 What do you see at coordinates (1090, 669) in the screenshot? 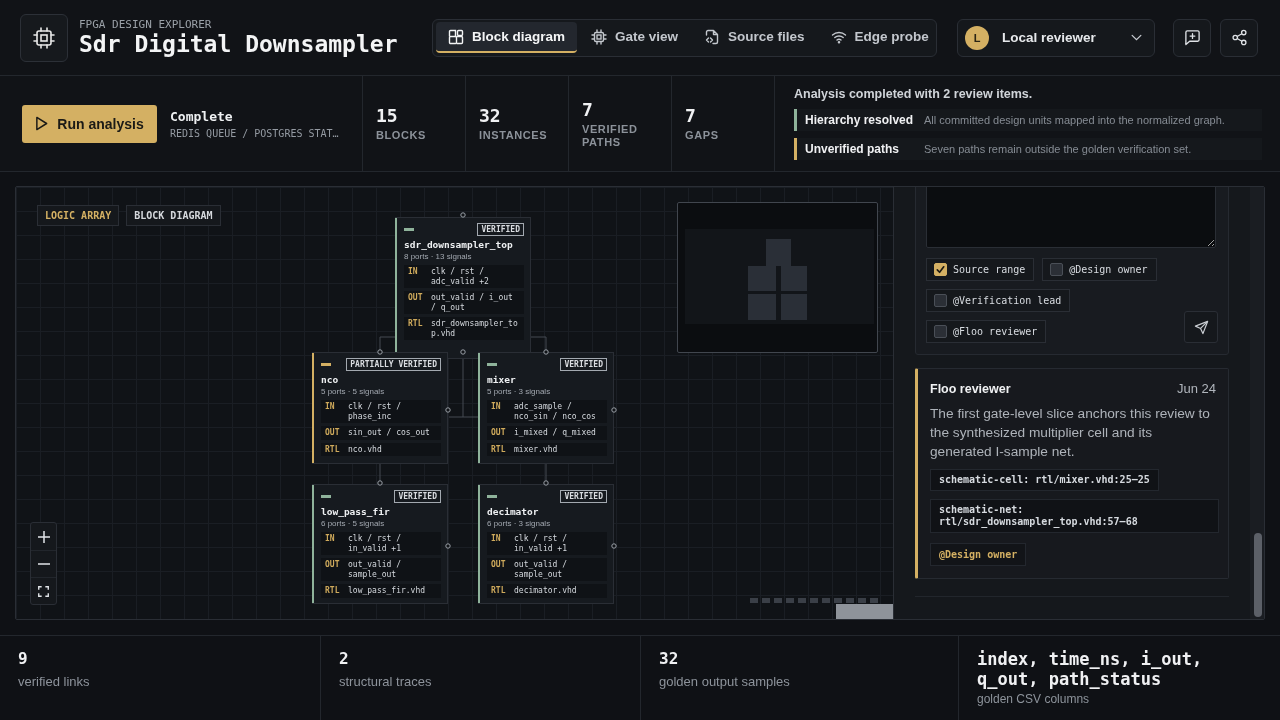
I see `metric-value: index, time_ns, i_out, q_out, path_status` at bounding box center [1090, 669].